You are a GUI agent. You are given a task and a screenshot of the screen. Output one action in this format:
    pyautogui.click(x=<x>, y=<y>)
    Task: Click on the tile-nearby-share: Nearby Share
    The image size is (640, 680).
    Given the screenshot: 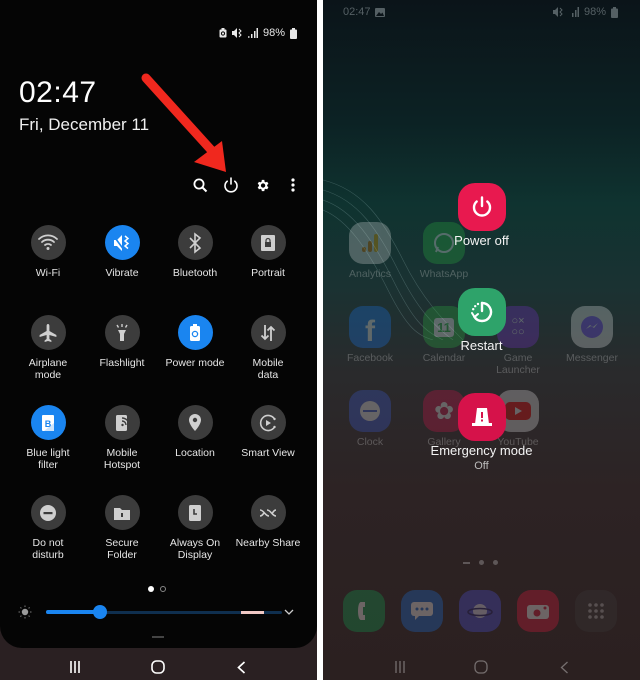 What is the action you would take?
    pyautogui.click(x=268, y=522)
    